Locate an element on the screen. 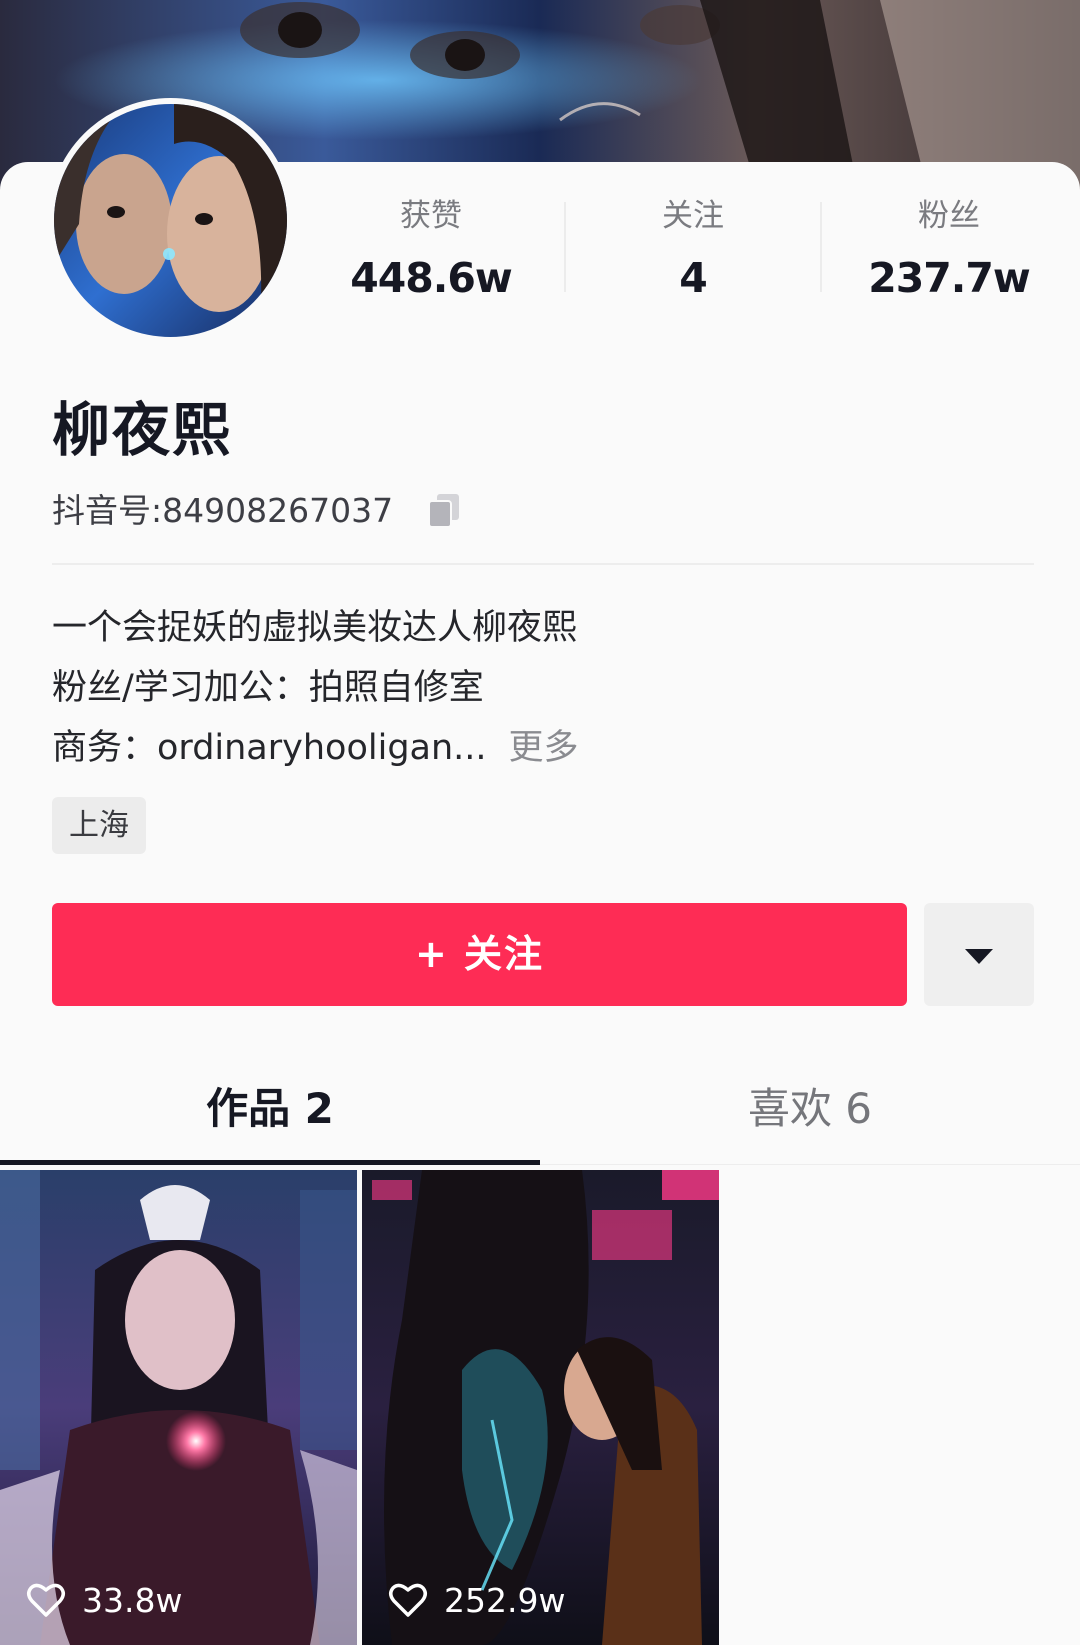 This screenshot has height=1645, width=1080. stat-likes-label: 获赞 is located at coordinates (431, 216).